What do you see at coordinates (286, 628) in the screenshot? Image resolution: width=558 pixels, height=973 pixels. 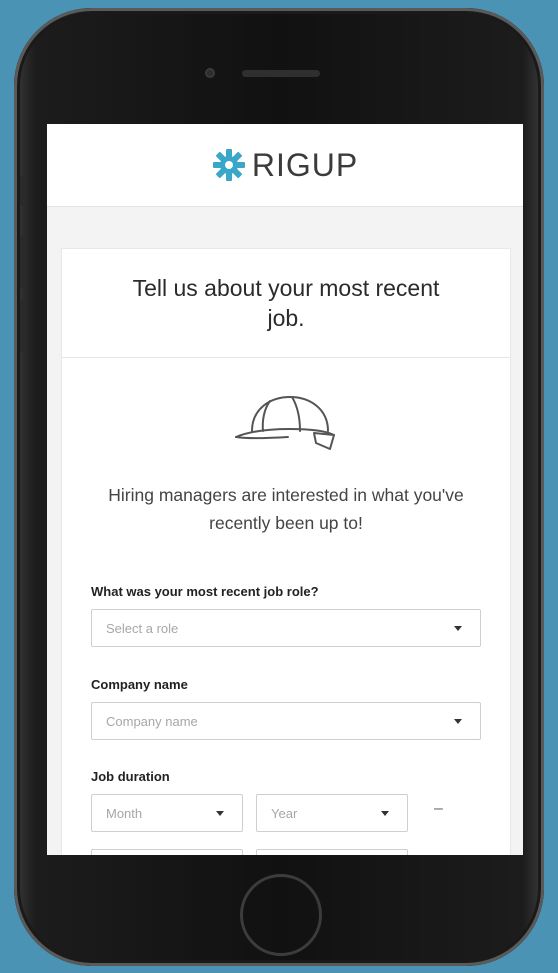 I see `job-role-select: Select a role` at bounding box center [286, 628].